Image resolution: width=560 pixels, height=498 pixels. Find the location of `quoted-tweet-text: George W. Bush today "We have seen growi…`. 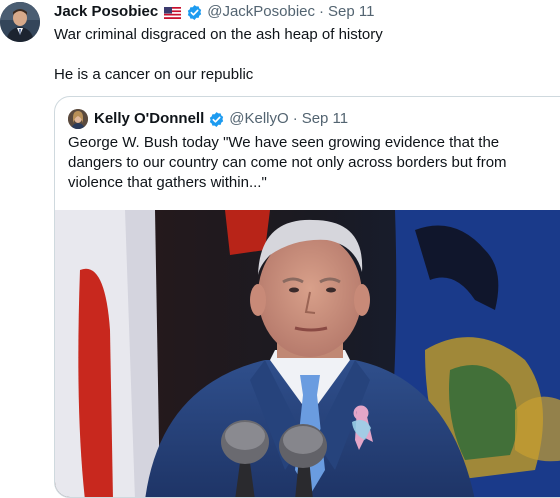

quoted-tweet-text: George W. Bush today "We have seen growi… is located at coordinates (287, 162).